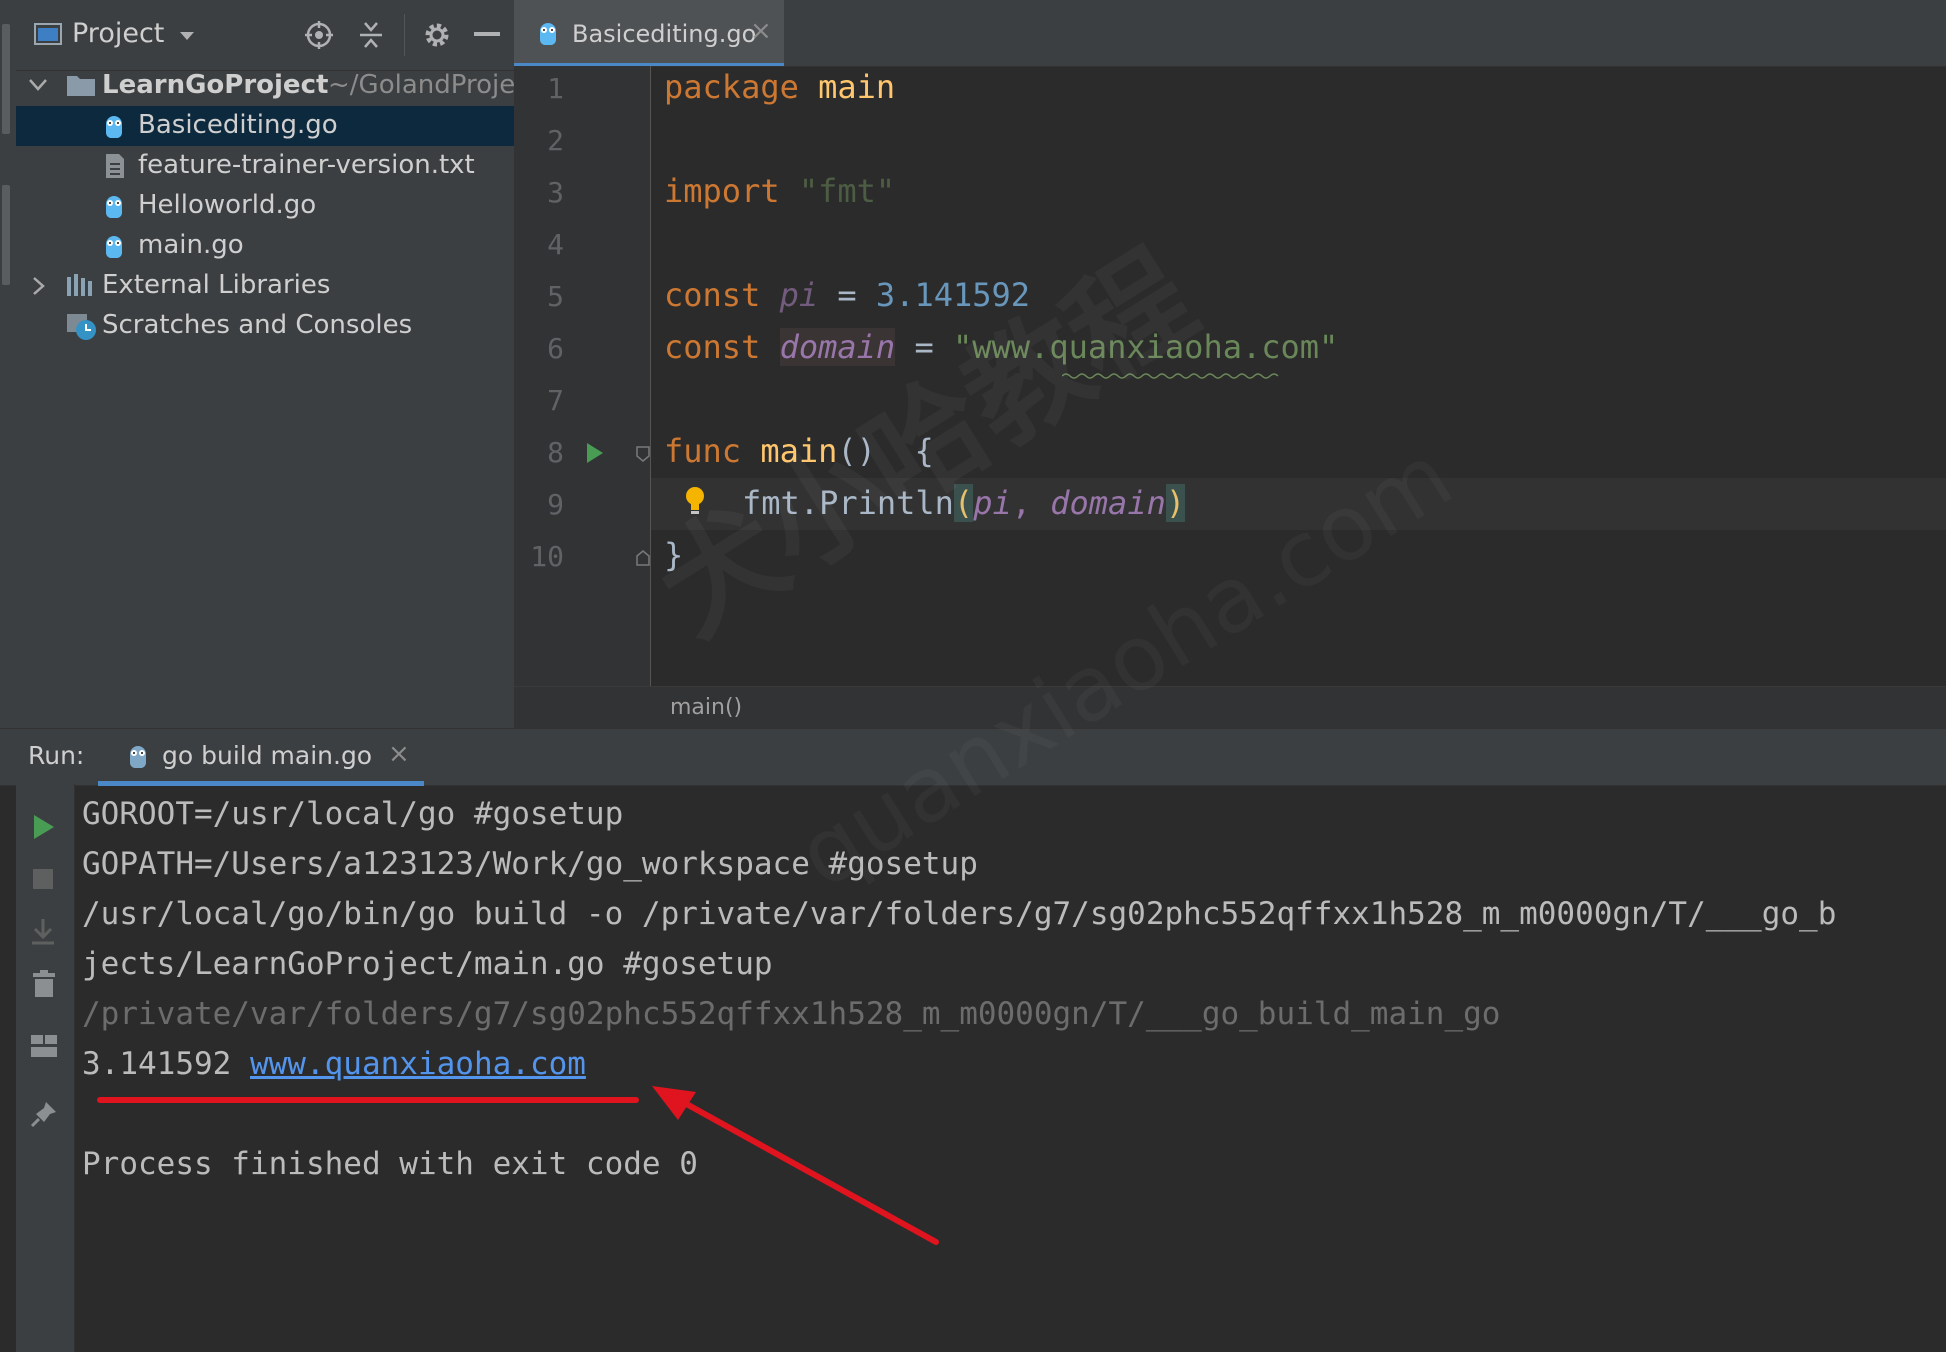 The image size is (1946, 1352). What do you see at coordinates (6, 79) in the screenshot?
I see `project-tool-window-tab` at bounding box center [6, 79].